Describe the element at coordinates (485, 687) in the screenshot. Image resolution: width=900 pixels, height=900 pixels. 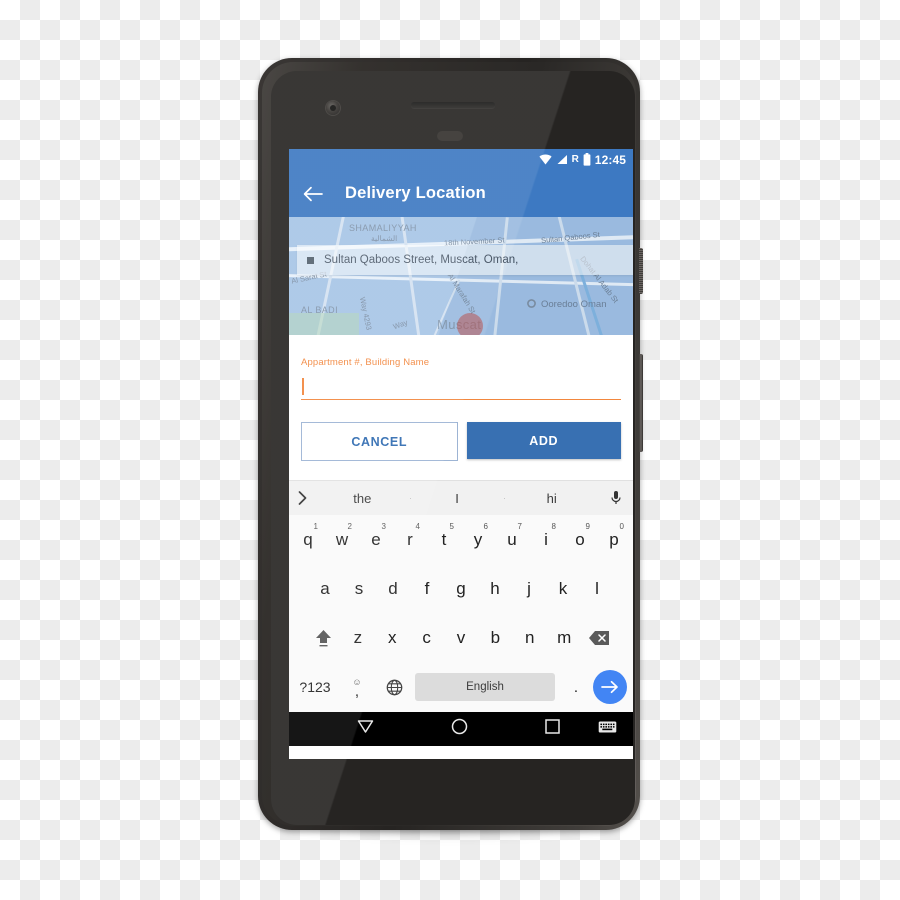
I see `space-key: English` at that location.